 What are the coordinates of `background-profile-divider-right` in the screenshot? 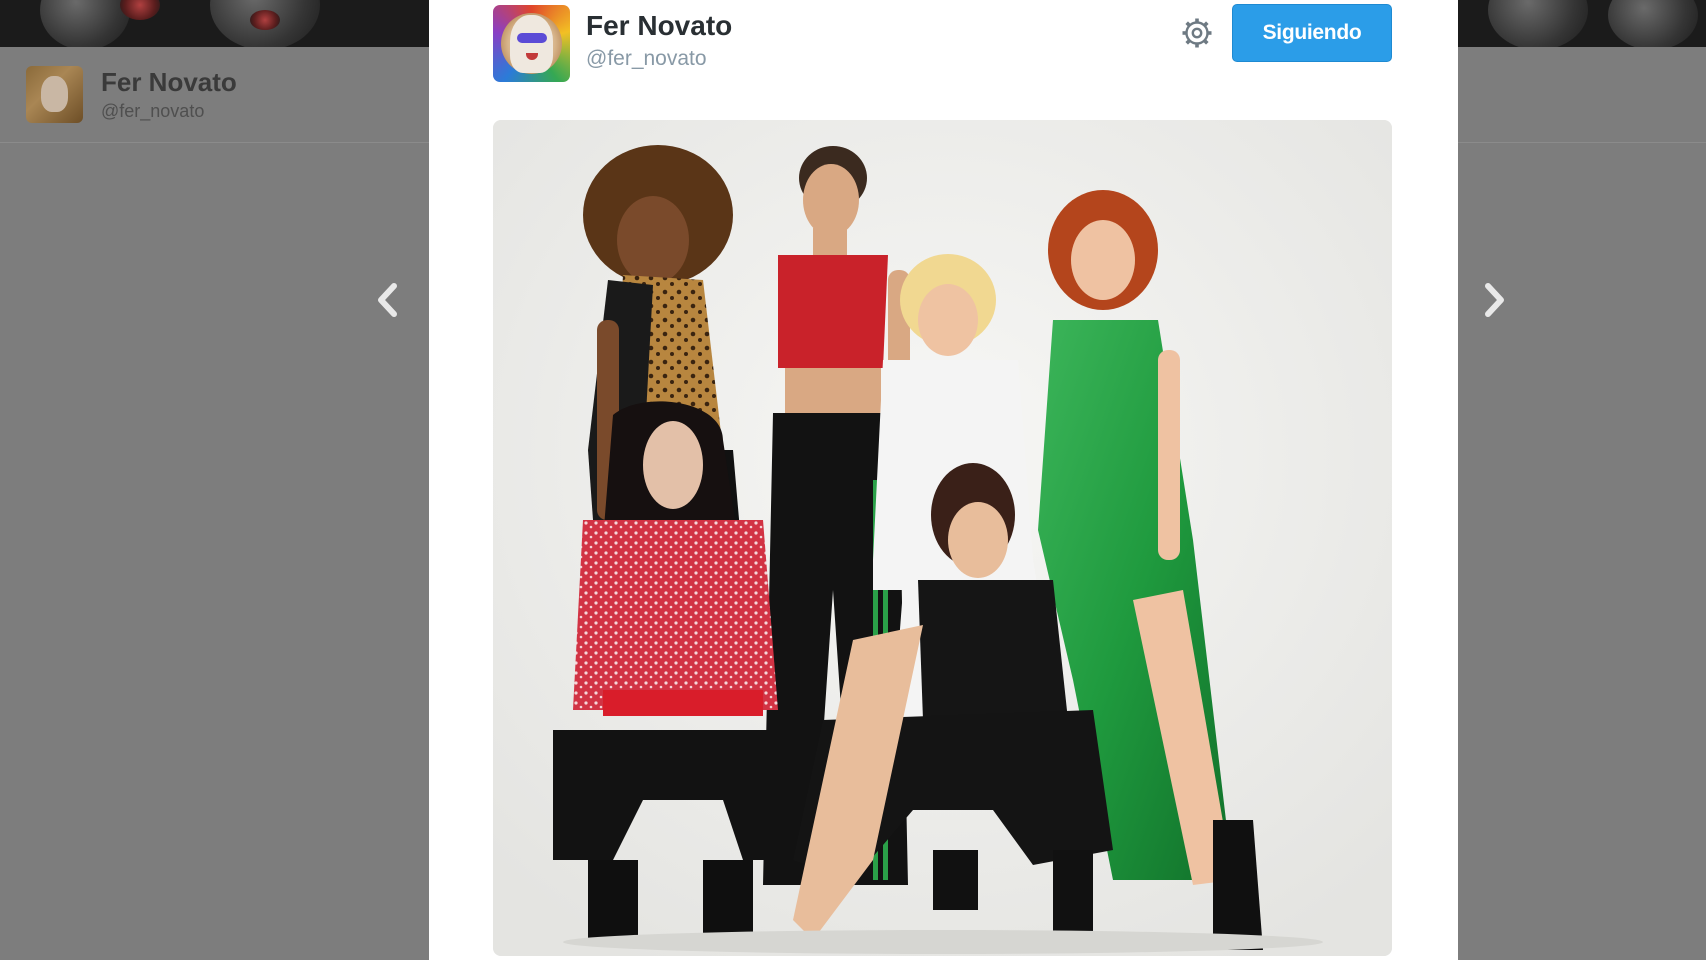 It's located at (1582, 95).